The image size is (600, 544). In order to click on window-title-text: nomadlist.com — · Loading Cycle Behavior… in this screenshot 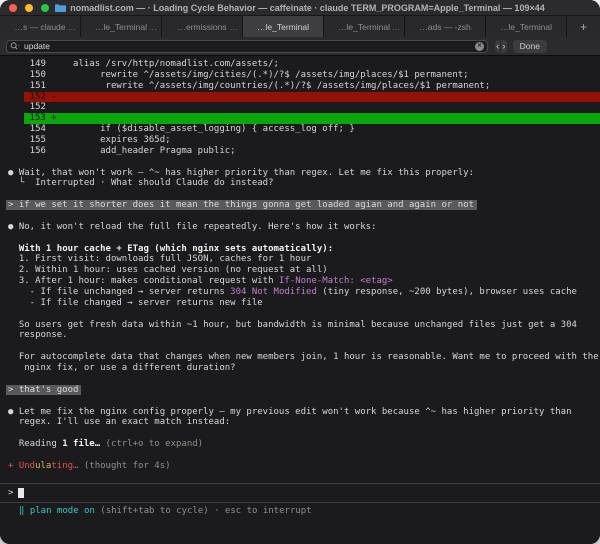, I will do `click(307, 7)`.